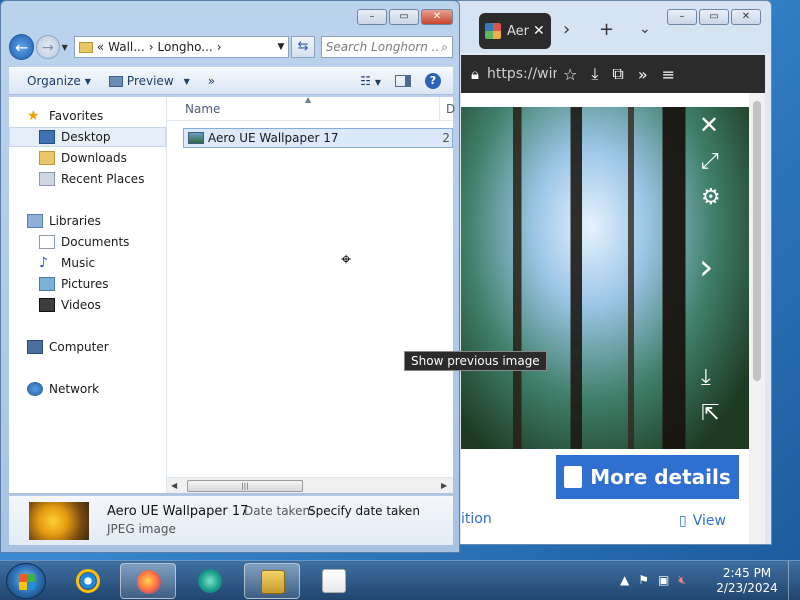 The height and width of the screenshot is (600, 800). I want to click on nav-computer: Computer, so click(68, 347).